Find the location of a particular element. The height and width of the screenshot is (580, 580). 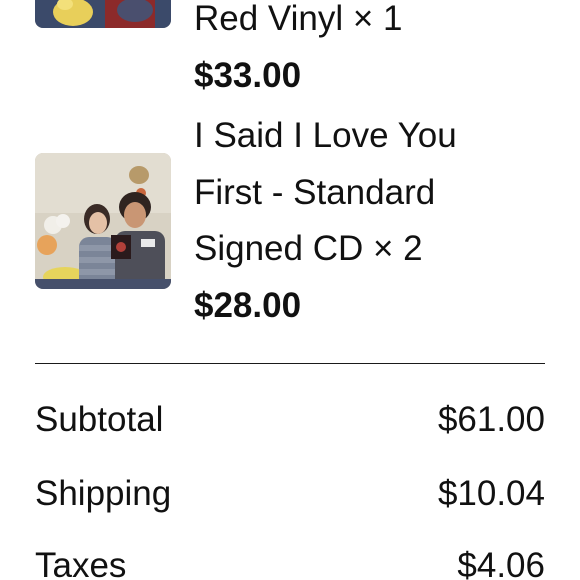

item-thumbnail-red-vinyl is located at coordinates (103, 14).